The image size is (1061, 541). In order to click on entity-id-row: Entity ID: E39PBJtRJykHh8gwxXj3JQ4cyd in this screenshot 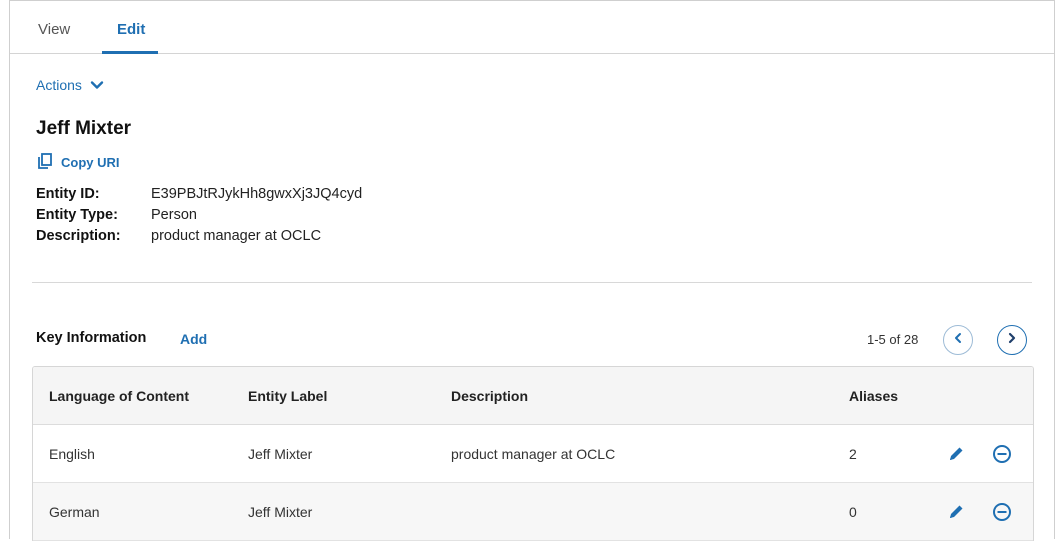, I will do `click(199, 196)`.